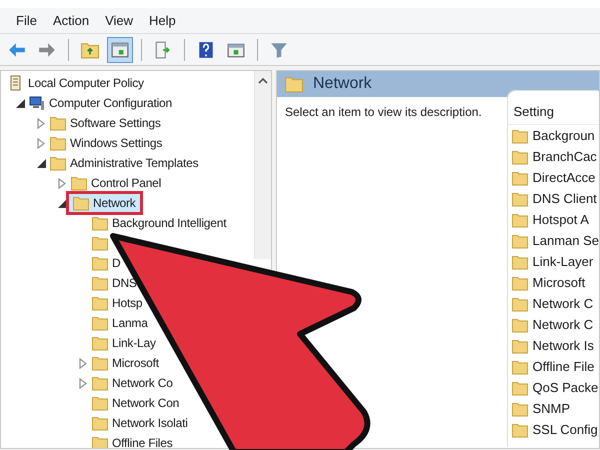 The height and width of the screenshot is (450, 600). Describe the element at coordinates (383, 112) in the screenshot. I see `description-text: Select an item to view its description.` at that location.